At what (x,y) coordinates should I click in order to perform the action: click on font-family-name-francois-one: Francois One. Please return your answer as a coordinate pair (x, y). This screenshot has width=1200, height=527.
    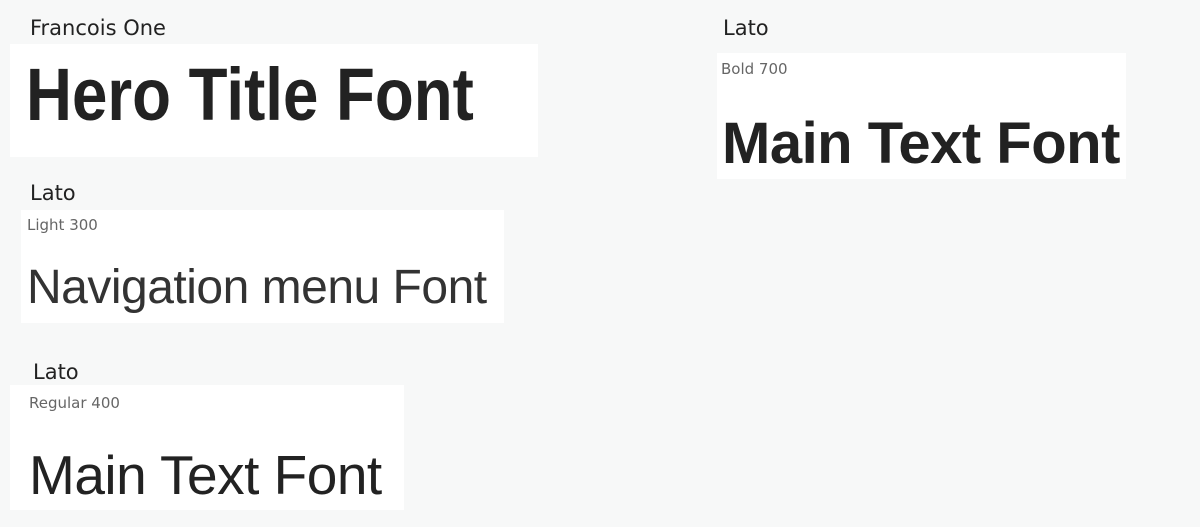
    Looking at the image, I should click on (98, 28).